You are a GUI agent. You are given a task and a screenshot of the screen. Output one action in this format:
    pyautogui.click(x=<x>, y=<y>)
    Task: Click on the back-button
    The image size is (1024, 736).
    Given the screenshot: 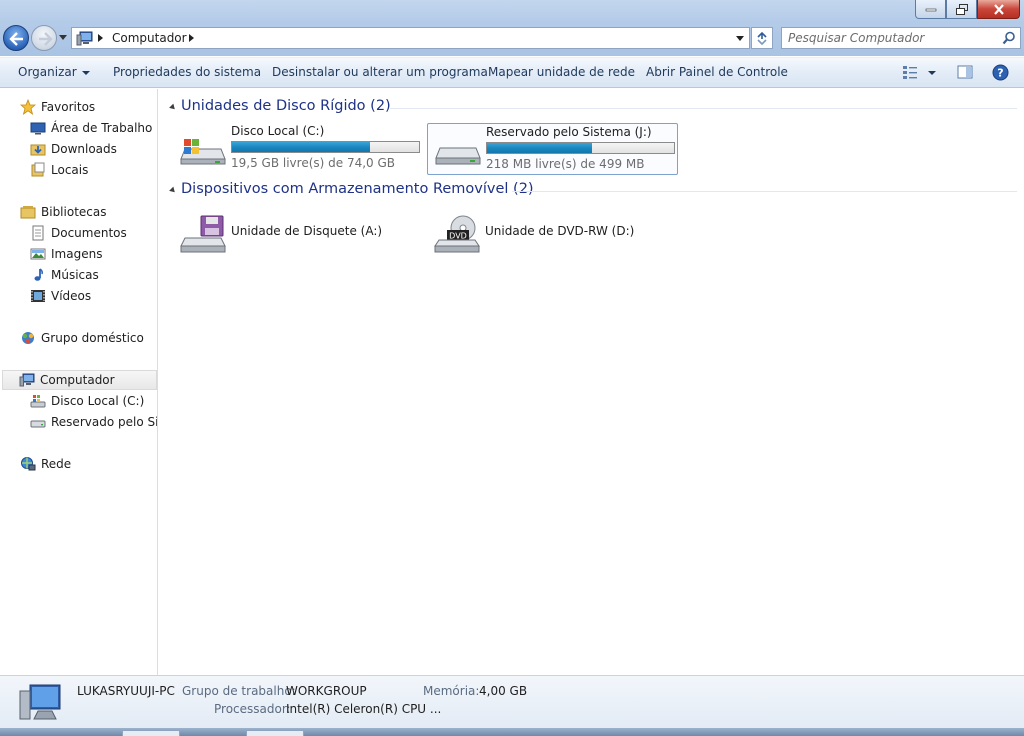 What is the action you would take?
    pyautogui.click(x=16, y=38)
    